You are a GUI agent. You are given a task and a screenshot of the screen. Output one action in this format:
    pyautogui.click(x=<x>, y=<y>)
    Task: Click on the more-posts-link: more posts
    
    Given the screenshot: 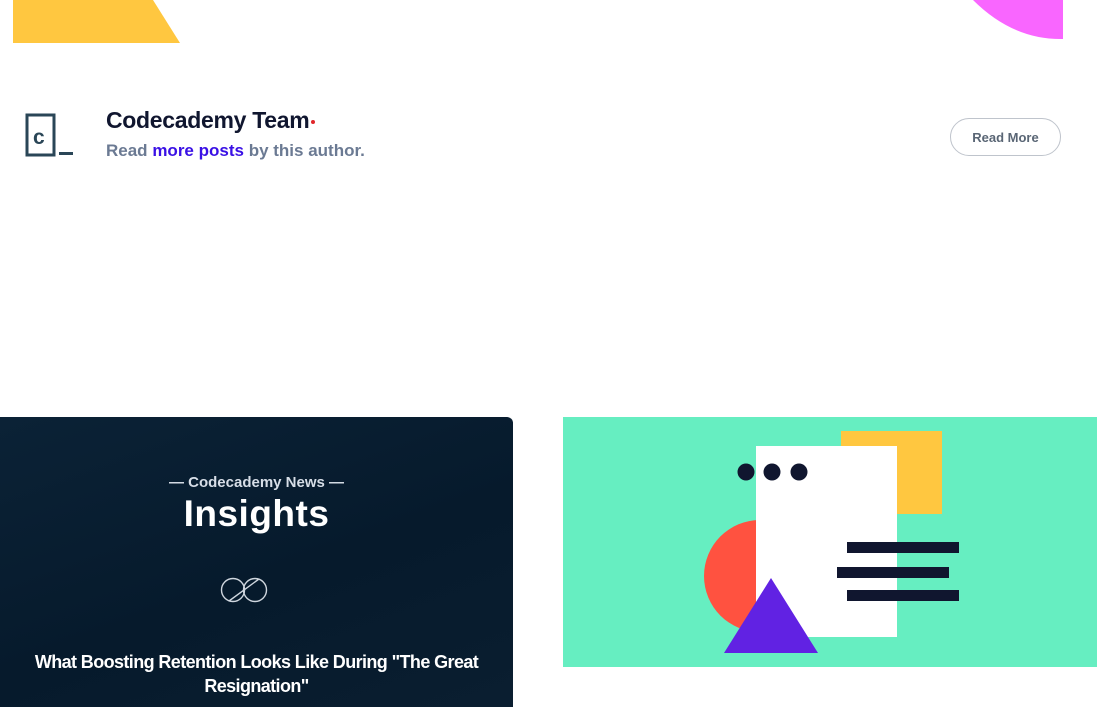 What is the action you would take?
    pyautogui.click(x=198, y=150)
    